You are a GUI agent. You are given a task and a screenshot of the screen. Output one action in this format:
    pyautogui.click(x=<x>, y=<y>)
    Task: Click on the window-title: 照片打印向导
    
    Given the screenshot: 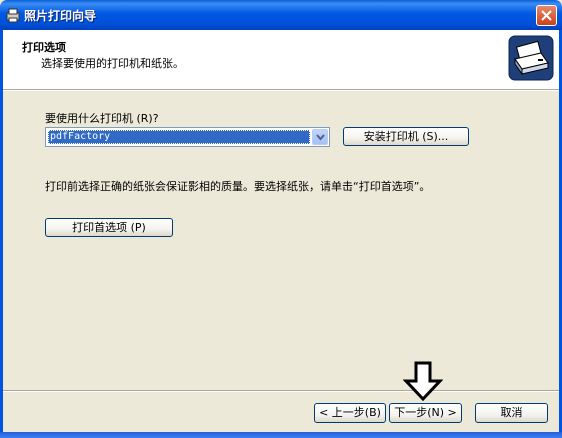 What is the action you would take?
    pyautogui.click(x=60, y=16)
    